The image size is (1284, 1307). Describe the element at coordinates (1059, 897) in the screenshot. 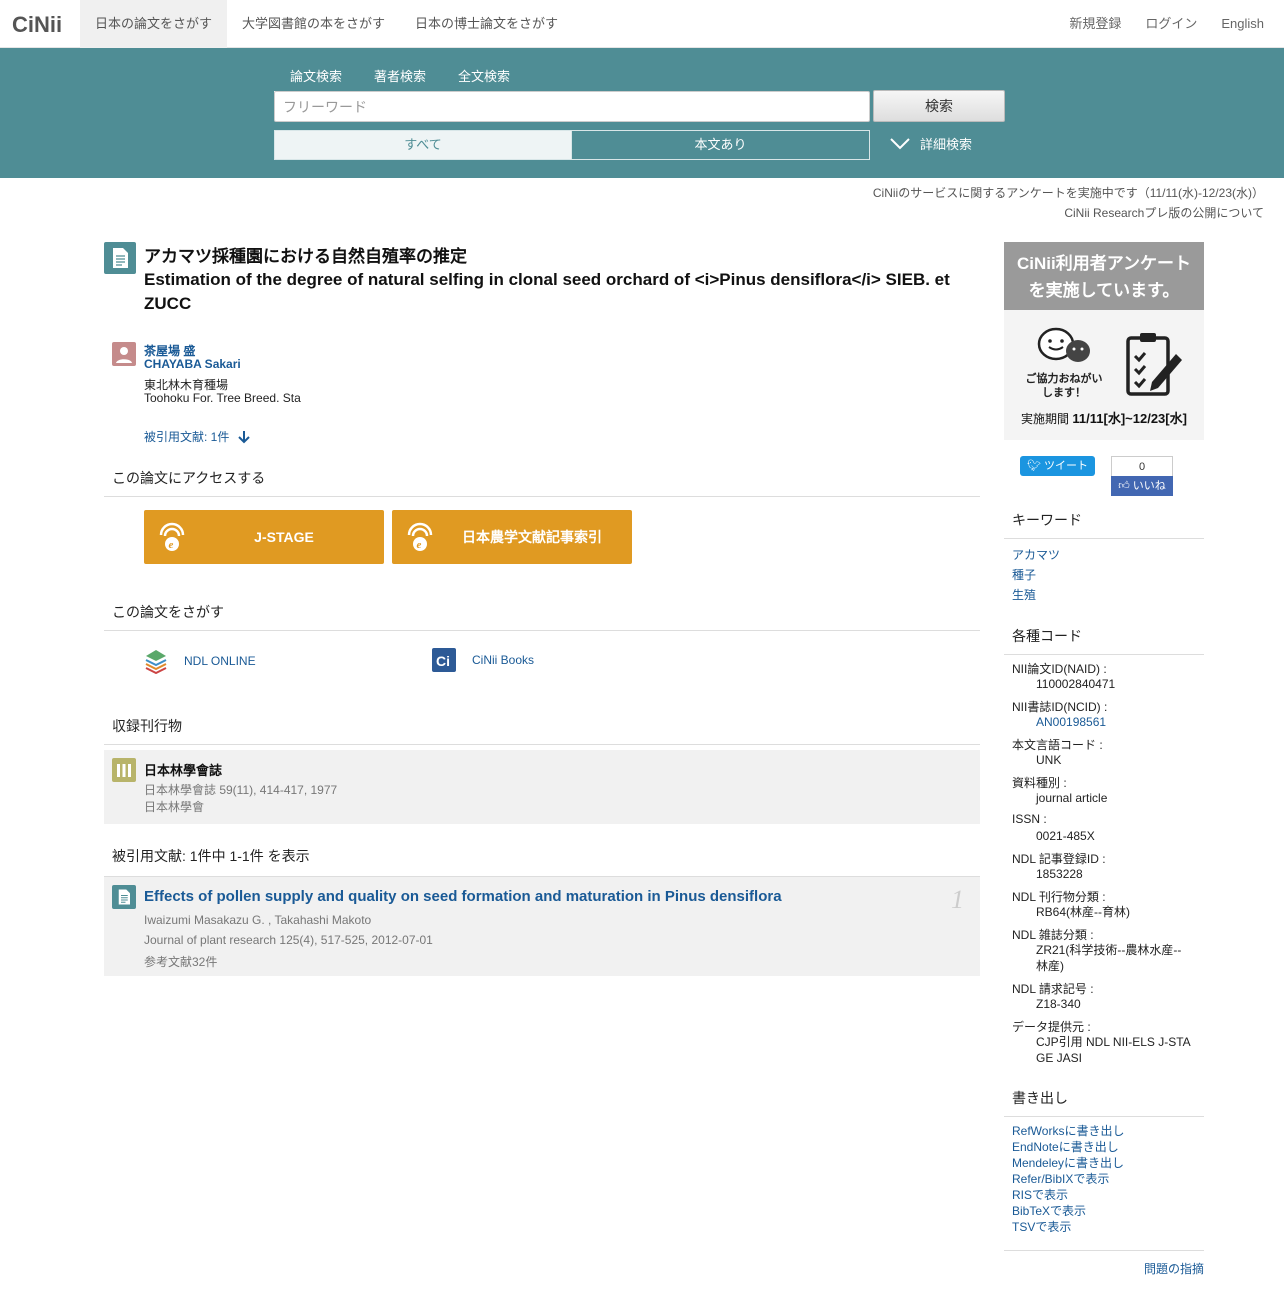

I see `code-label-ndl-class: NDL 刊行物分類 :` at that location.